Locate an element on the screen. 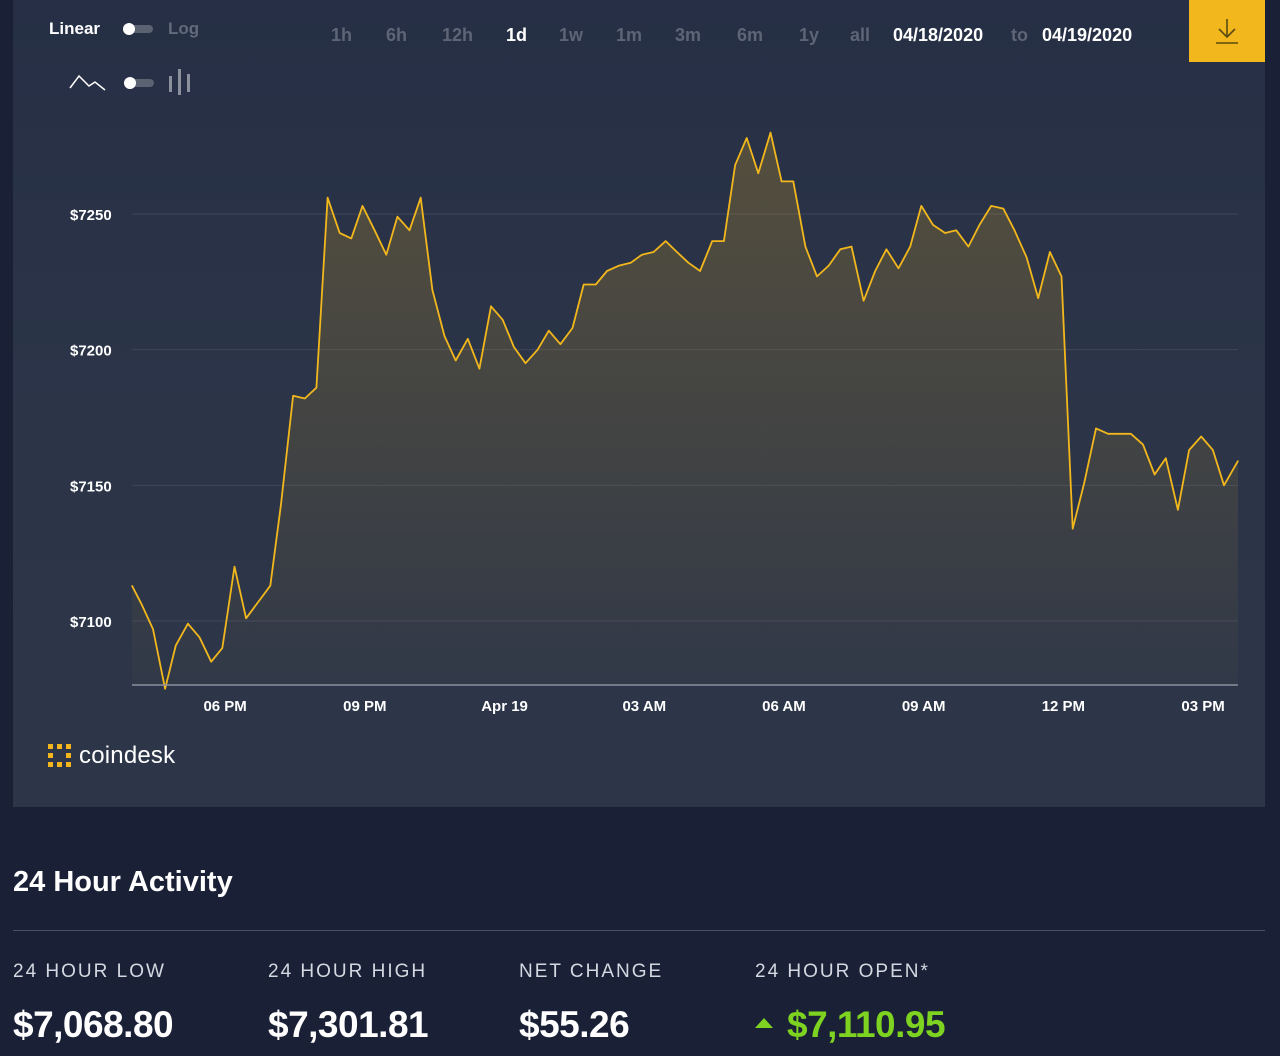 The image size is (1280, 1056). activity-title: 24 Hour Activity is located at coordinates (123, 882).